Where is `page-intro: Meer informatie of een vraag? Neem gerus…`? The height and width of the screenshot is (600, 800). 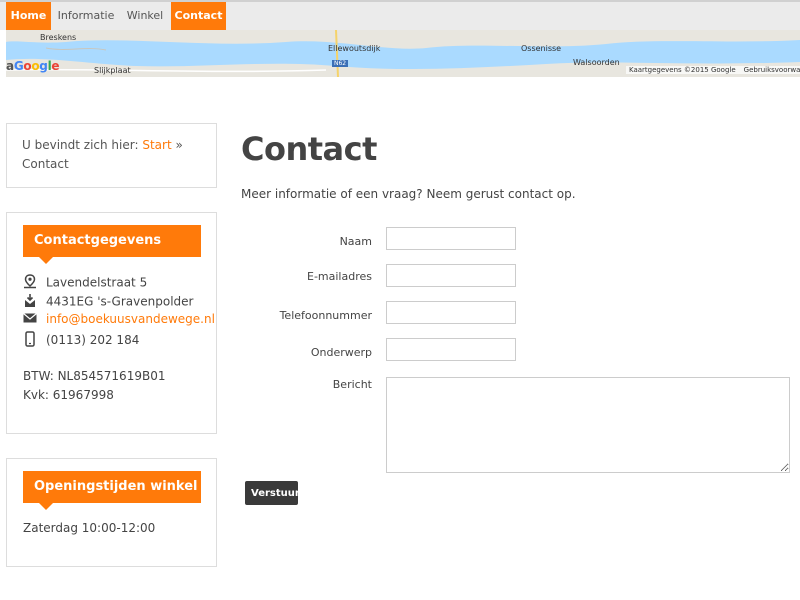 page-intro: Meer informatie of een vraag? Neem gerus… is located at coordinates (408, 194).